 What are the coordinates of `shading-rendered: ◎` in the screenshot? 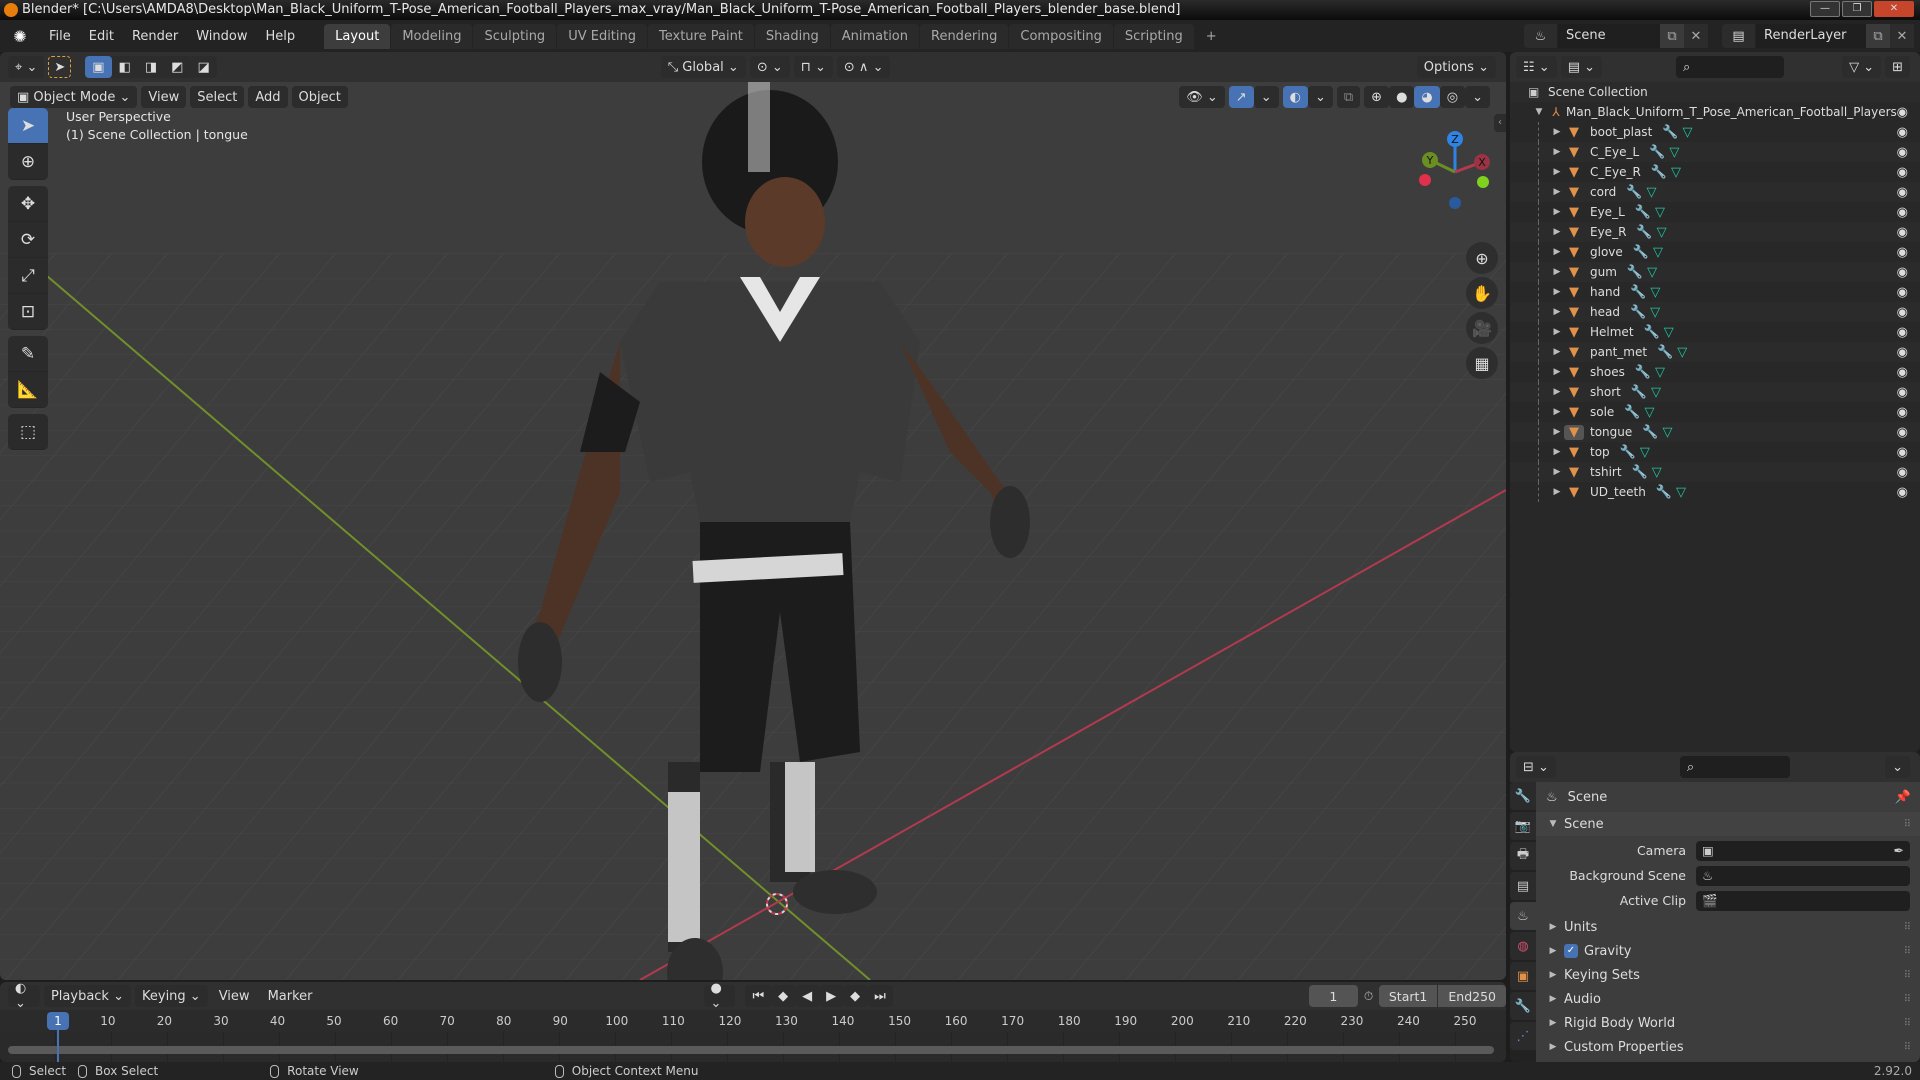 It's located at (1452, 97).